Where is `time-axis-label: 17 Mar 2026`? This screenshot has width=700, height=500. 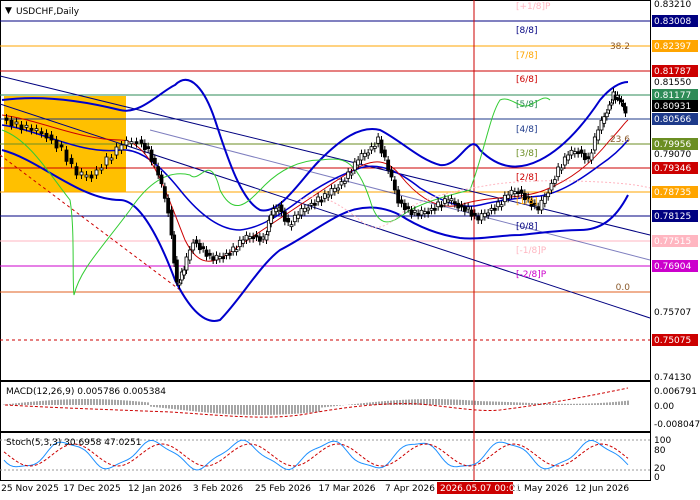 time-axis-label: 17 Mar 2026 is located at coordinates (346, 489).